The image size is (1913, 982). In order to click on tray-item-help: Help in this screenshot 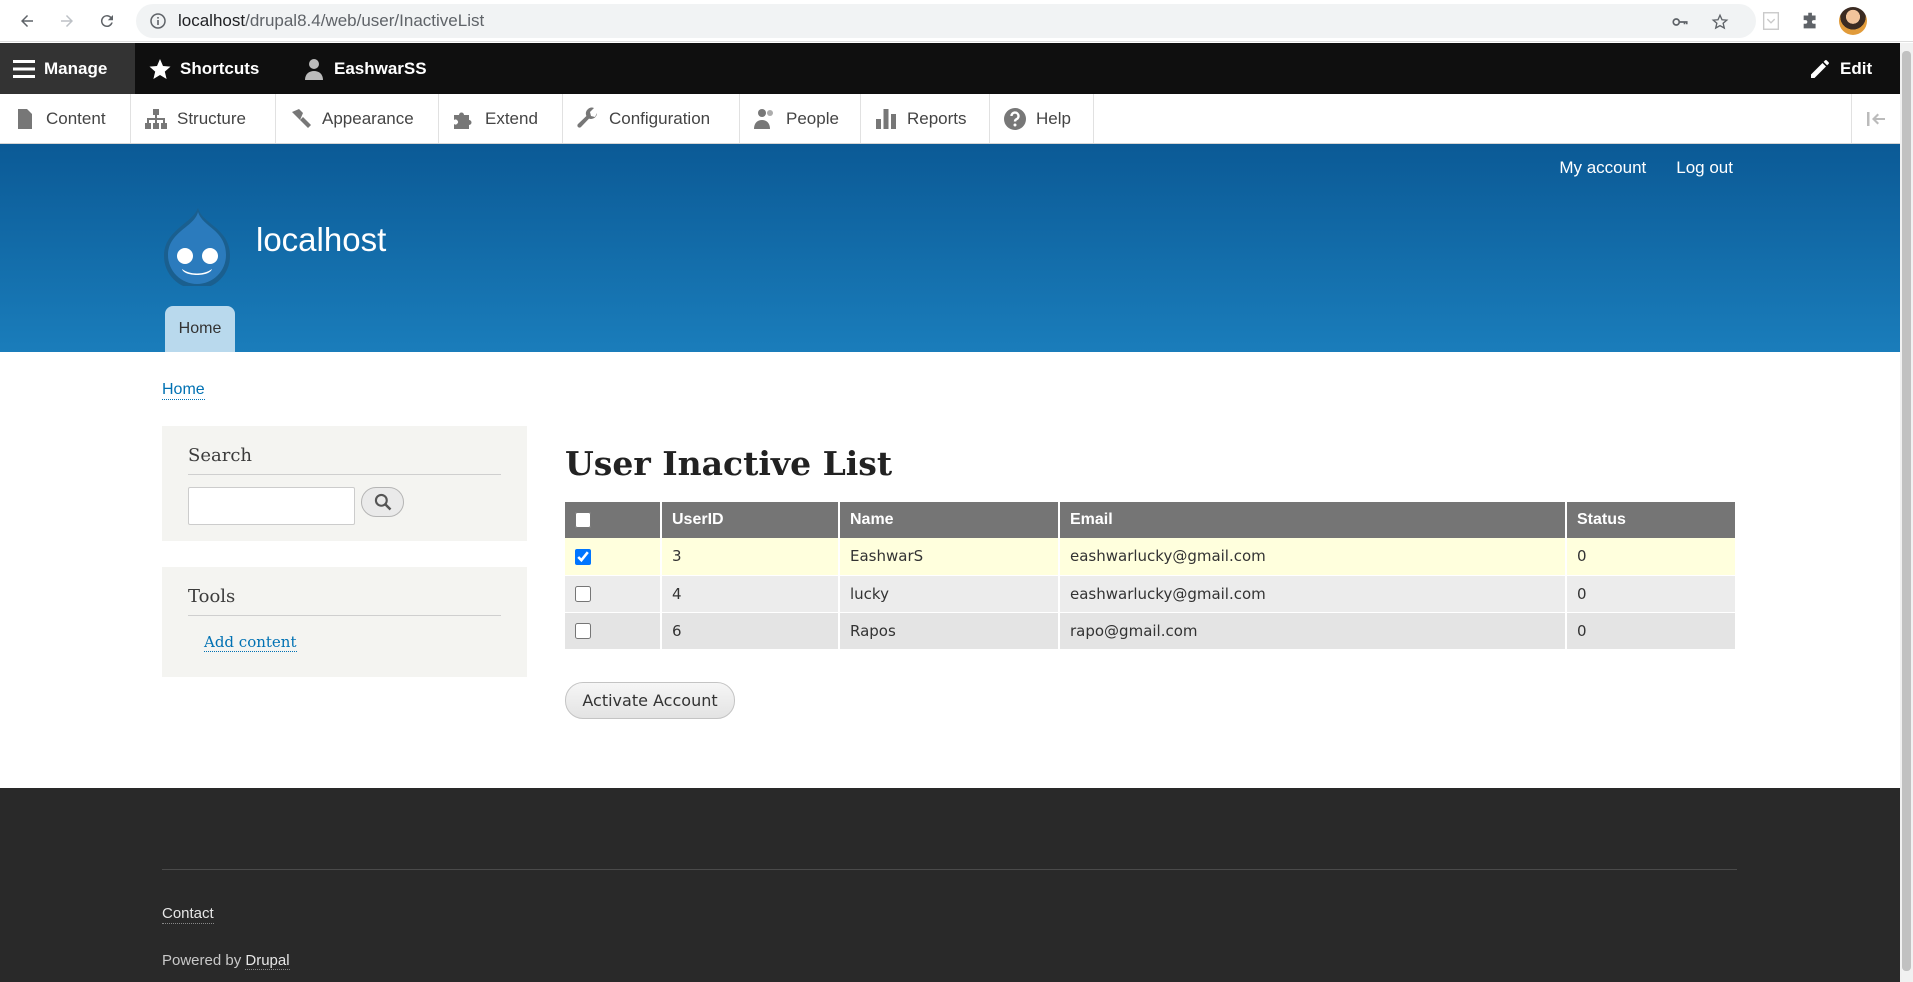, I will do `click(1042, 118)`.